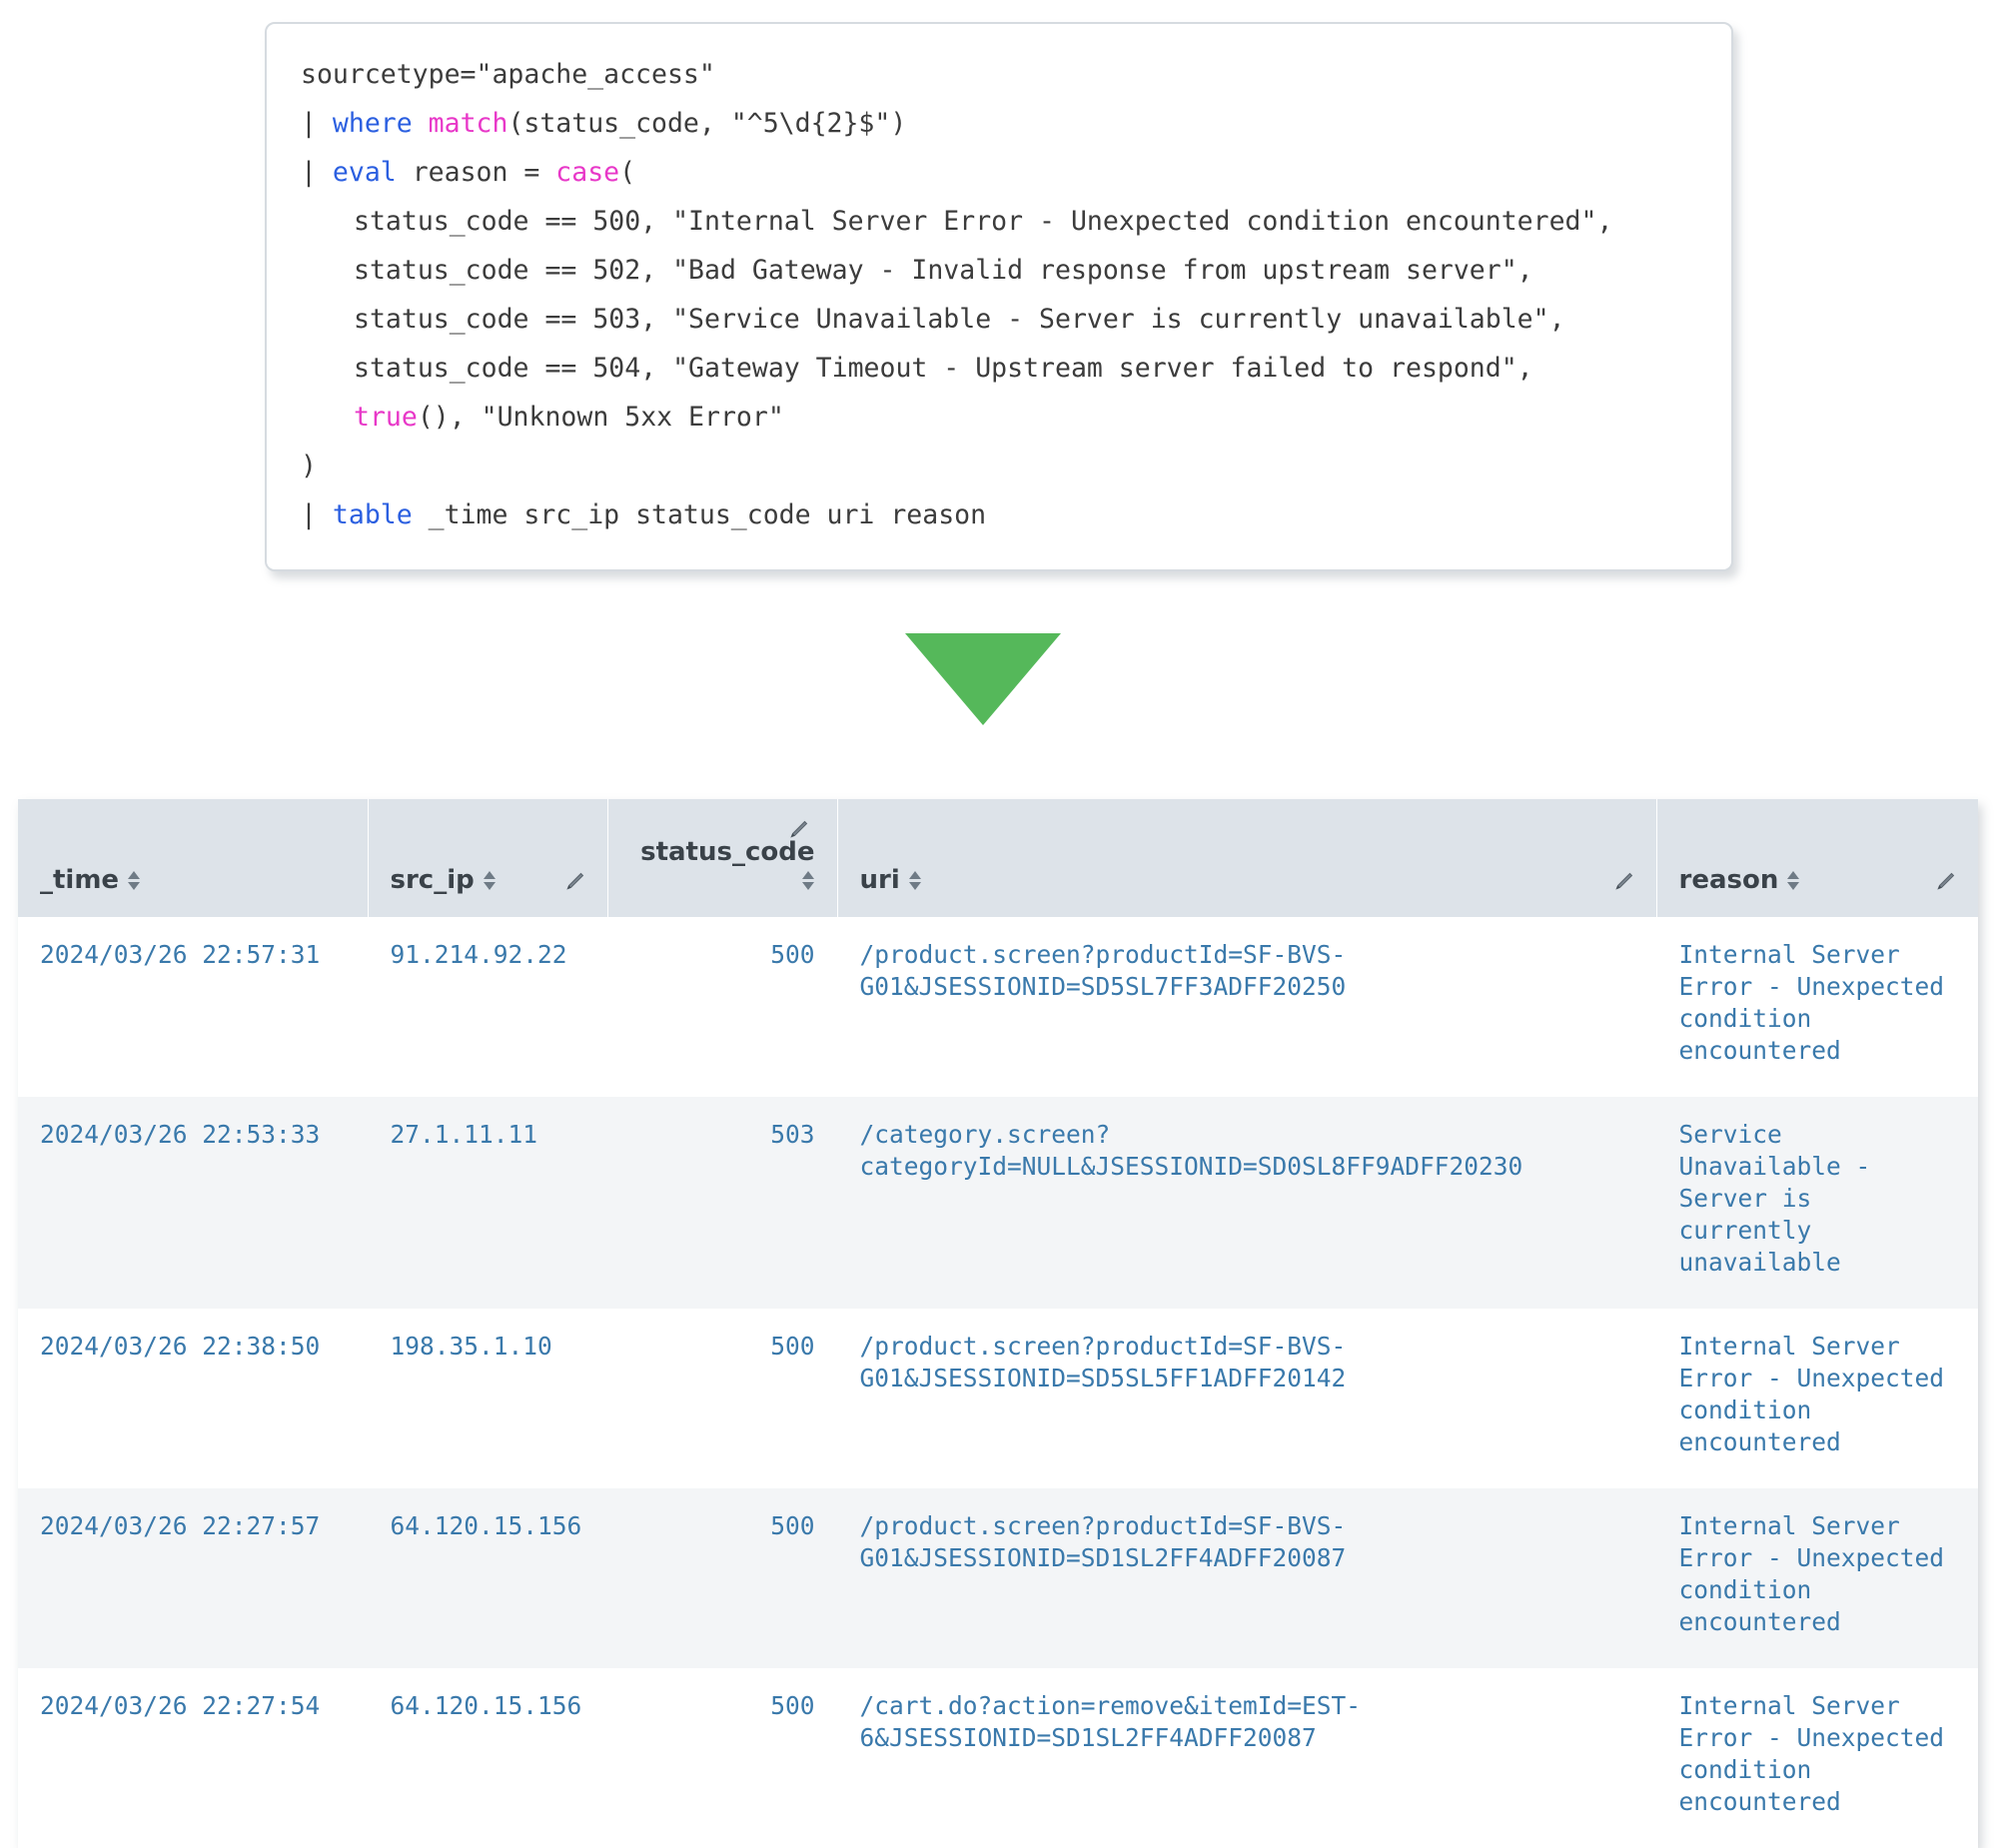 The image size is (1998, 1848). What do you see at coordinates (373, 172) in the screenshot?
I see `code-token: eval` at bounding box center [373, 172].